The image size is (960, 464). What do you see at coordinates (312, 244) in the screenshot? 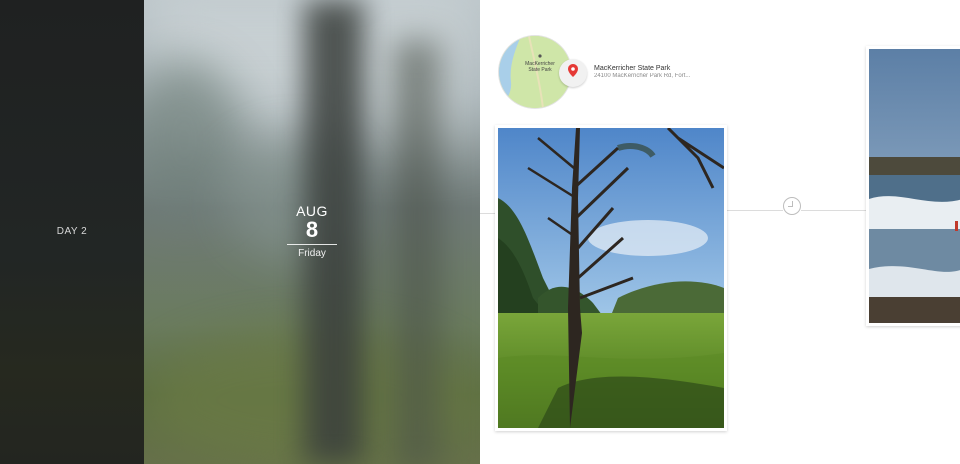
I see `date-divider` at bounding box center [312, 244].